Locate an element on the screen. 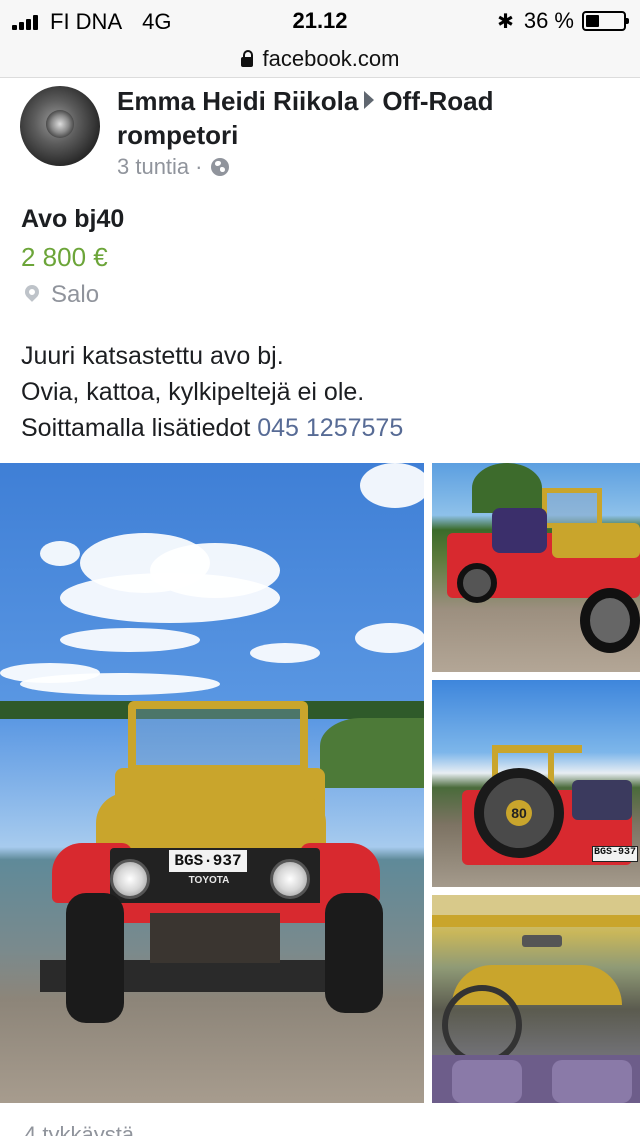 The image size is (640, 1136). caret-right-icon is located at coordinates (369, 100).